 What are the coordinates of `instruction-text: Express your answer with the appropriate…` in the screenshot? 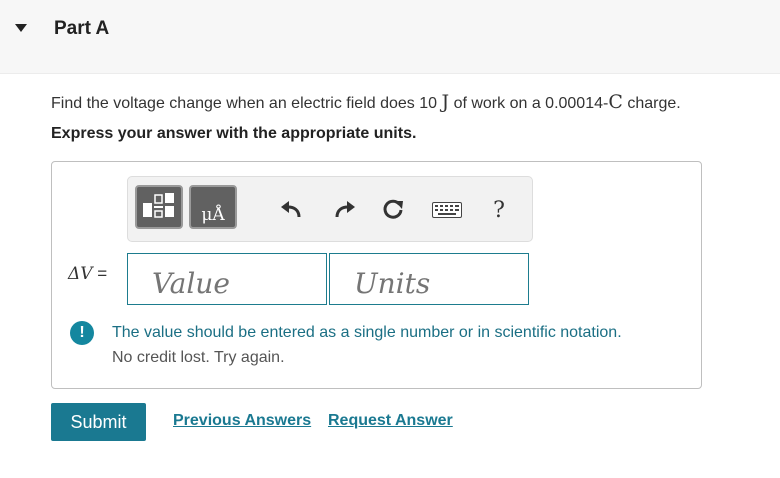 It's located at (234, 133).